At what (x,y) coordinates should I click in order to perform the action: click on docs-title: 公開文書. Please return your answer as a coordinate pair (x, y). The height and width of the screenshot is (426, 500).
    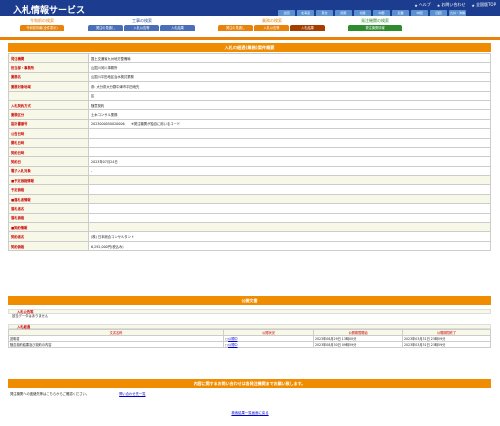
    Looking at the image, I should click on (249, 300).